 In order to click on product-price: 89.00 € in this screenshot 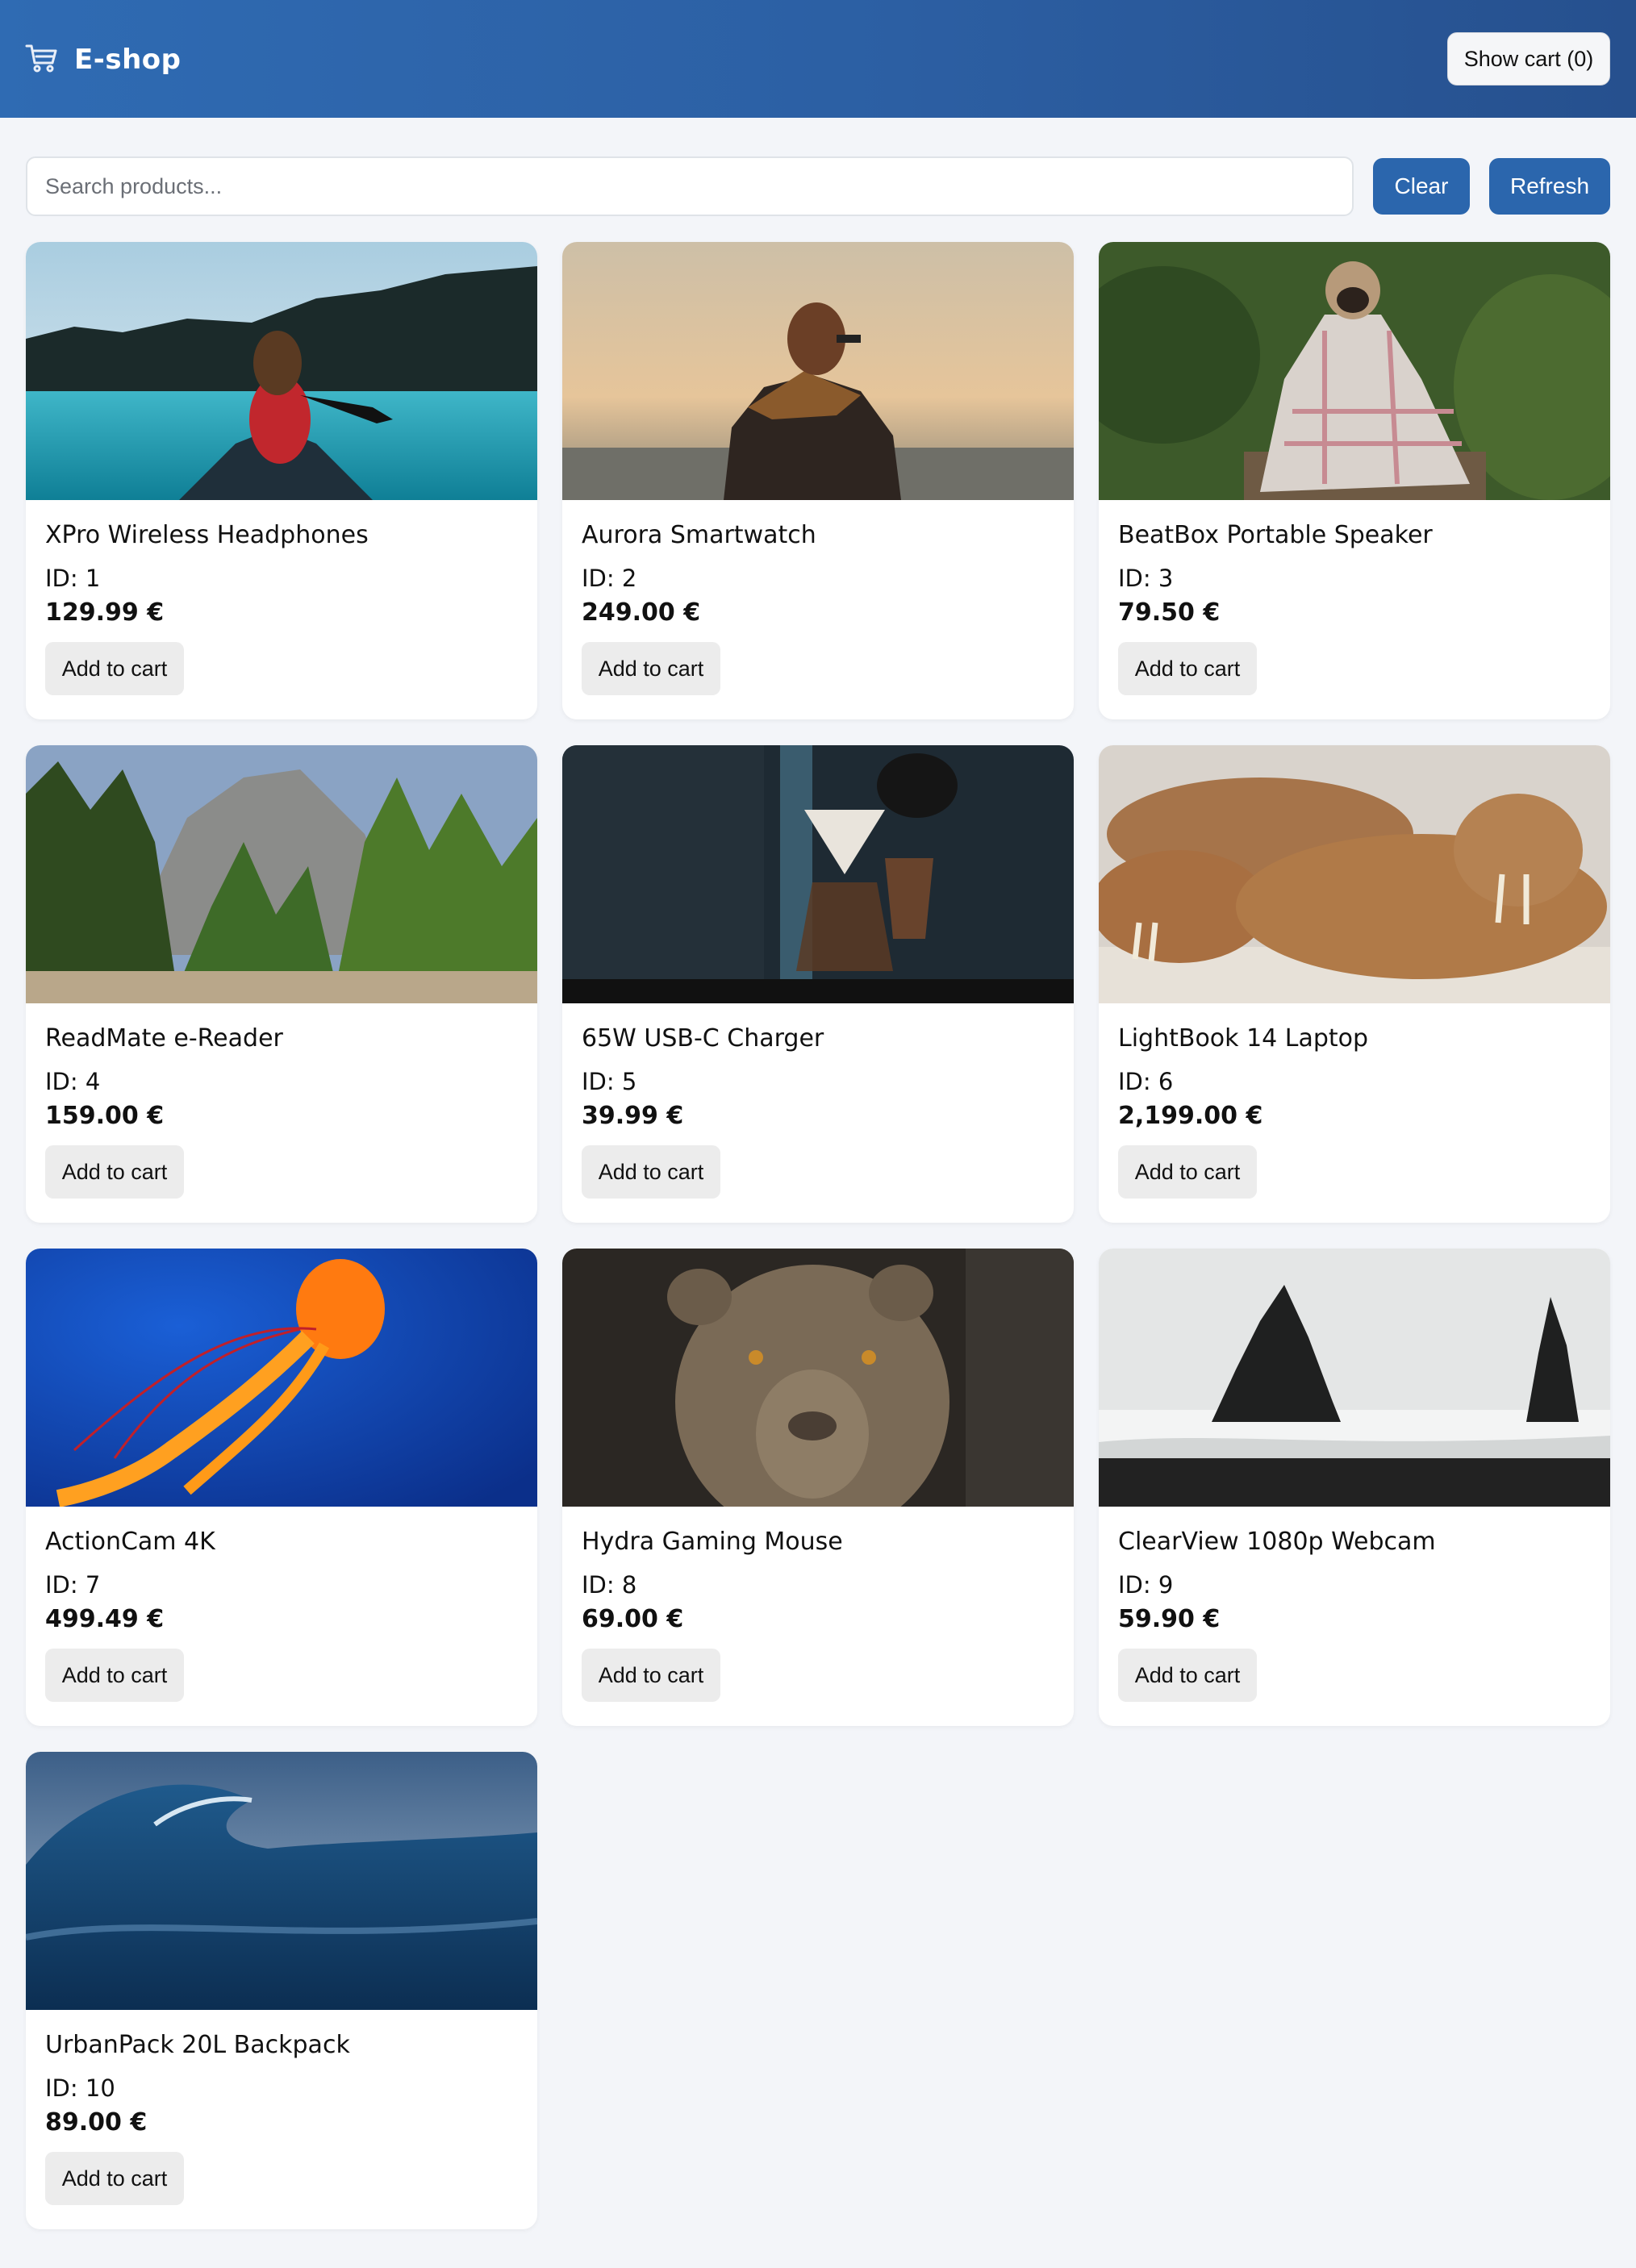, I will do `click(96, 2122)`.